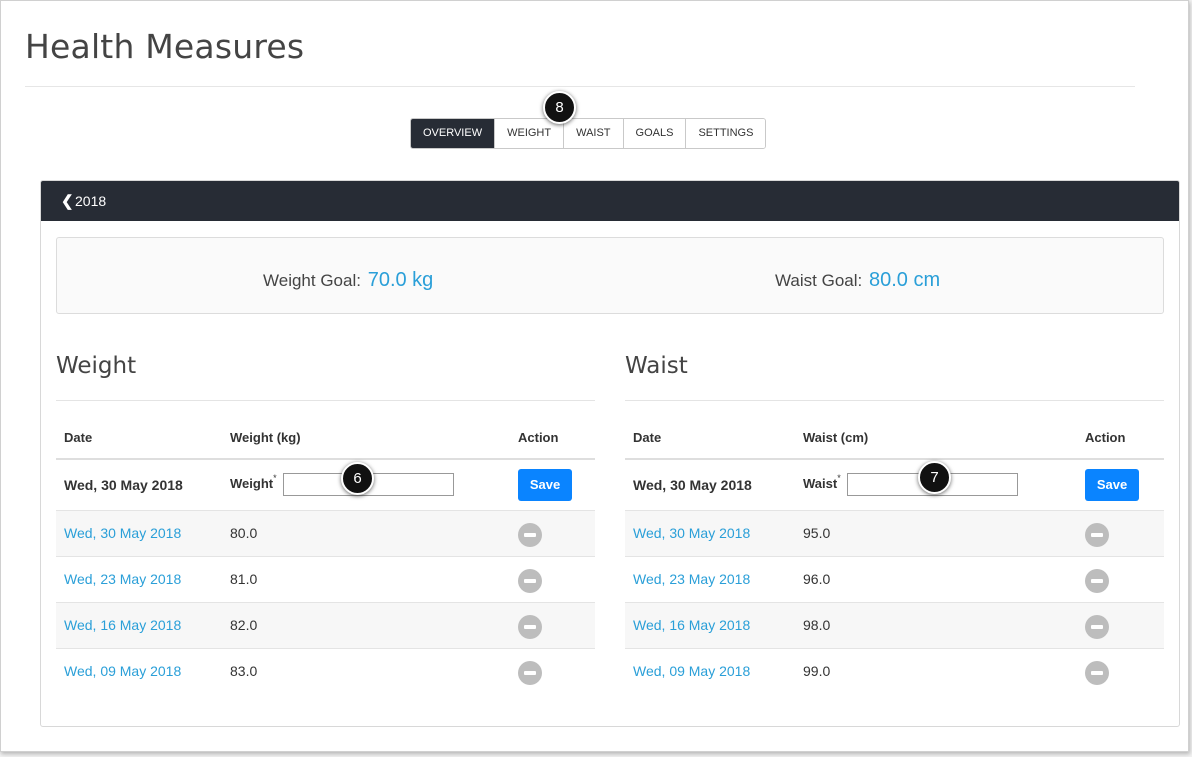 The width and height of the screenshot is (1192, 757). Describe the element at coordinates (530, 133) in the screenshot. I see `tab-weight: WEIGHT` at that location.